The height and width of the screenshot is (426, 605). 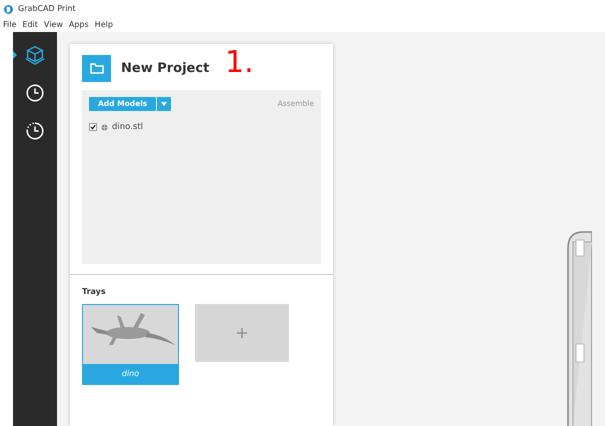 What do you see at coordinates (9, 25) in the screenshot?
I see `menu-item: File` at bounding box center [9, 25].